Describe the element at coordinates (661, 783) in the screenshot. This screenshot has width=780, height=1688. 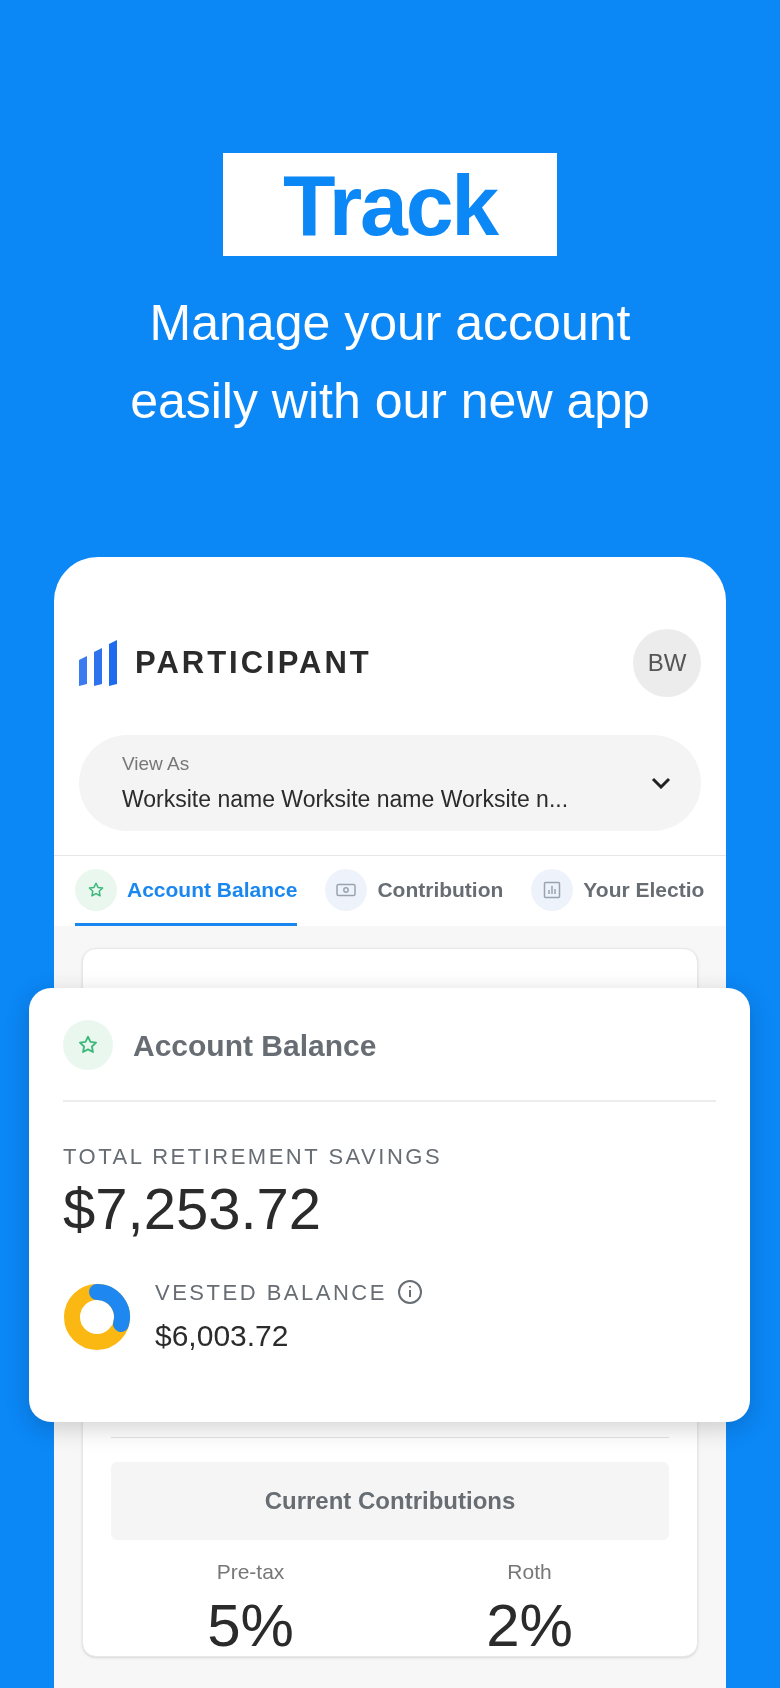
I see `chevron-down-icon` at that location.